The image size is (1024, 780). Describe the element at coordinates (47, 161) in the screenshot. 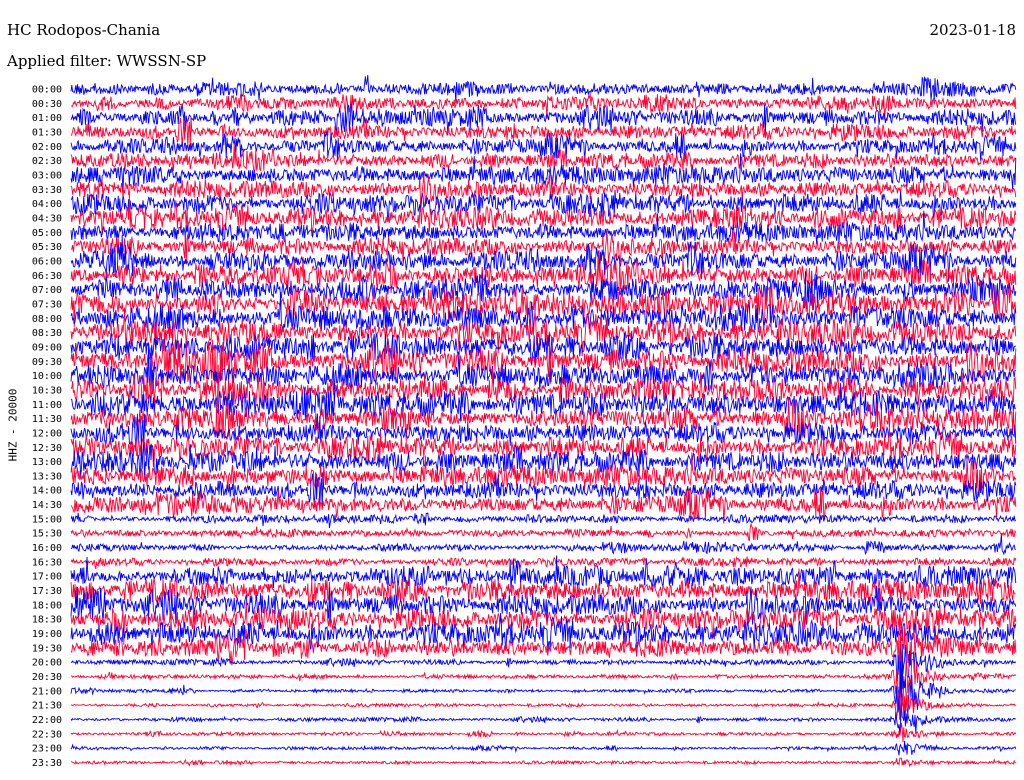

I see `time-label: 02:30` at that location.